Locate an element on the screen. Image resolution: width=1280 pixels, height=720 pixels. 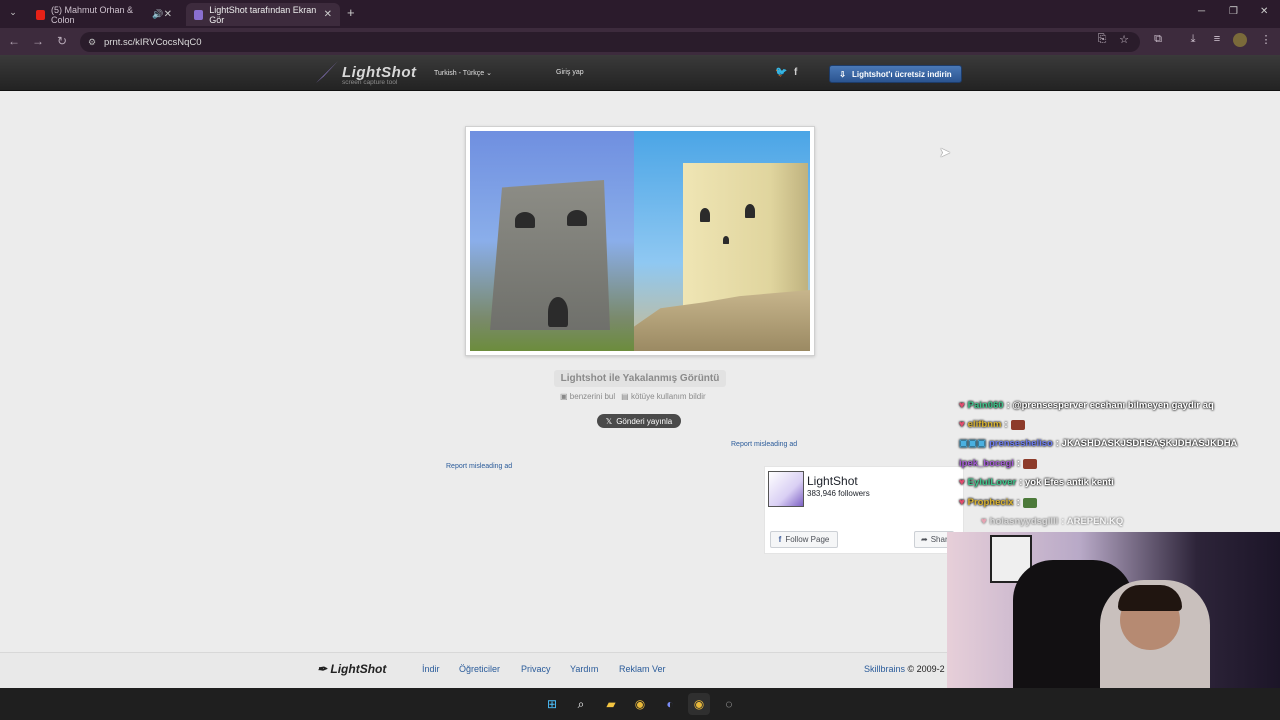
footer-link-privacy: Privacy is located at coordinates (536, 669).